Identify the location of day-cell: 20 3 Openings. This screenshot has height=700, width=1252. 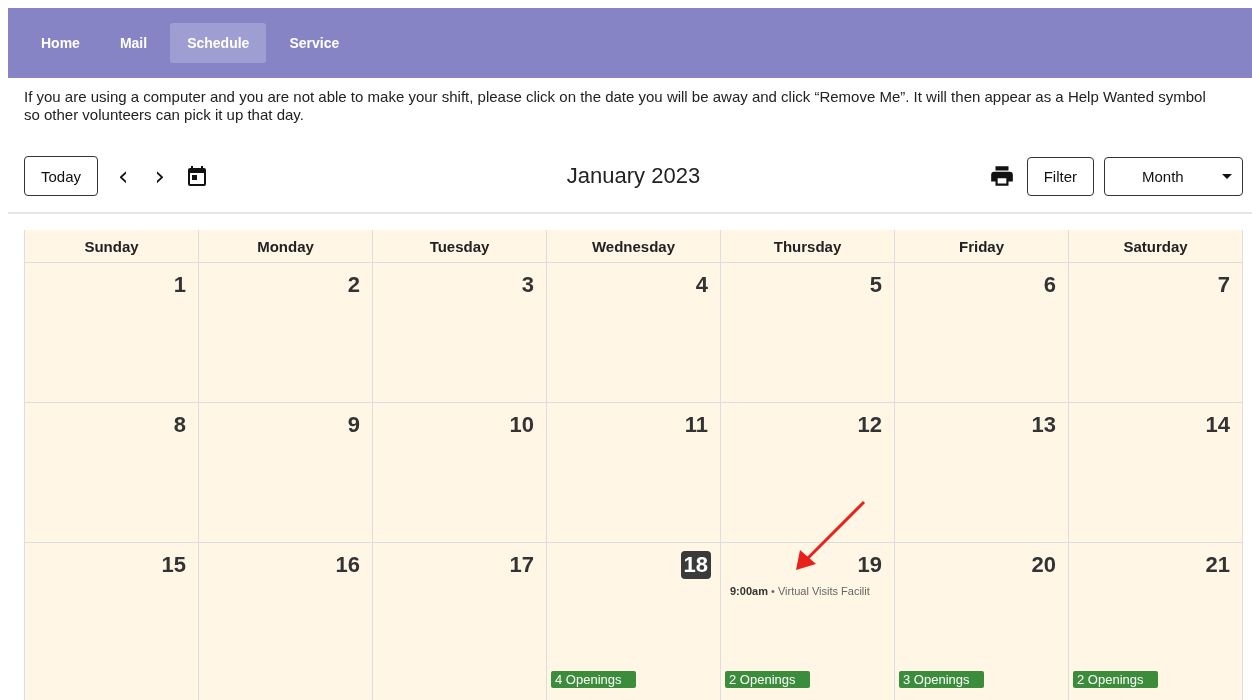
(982, 621).